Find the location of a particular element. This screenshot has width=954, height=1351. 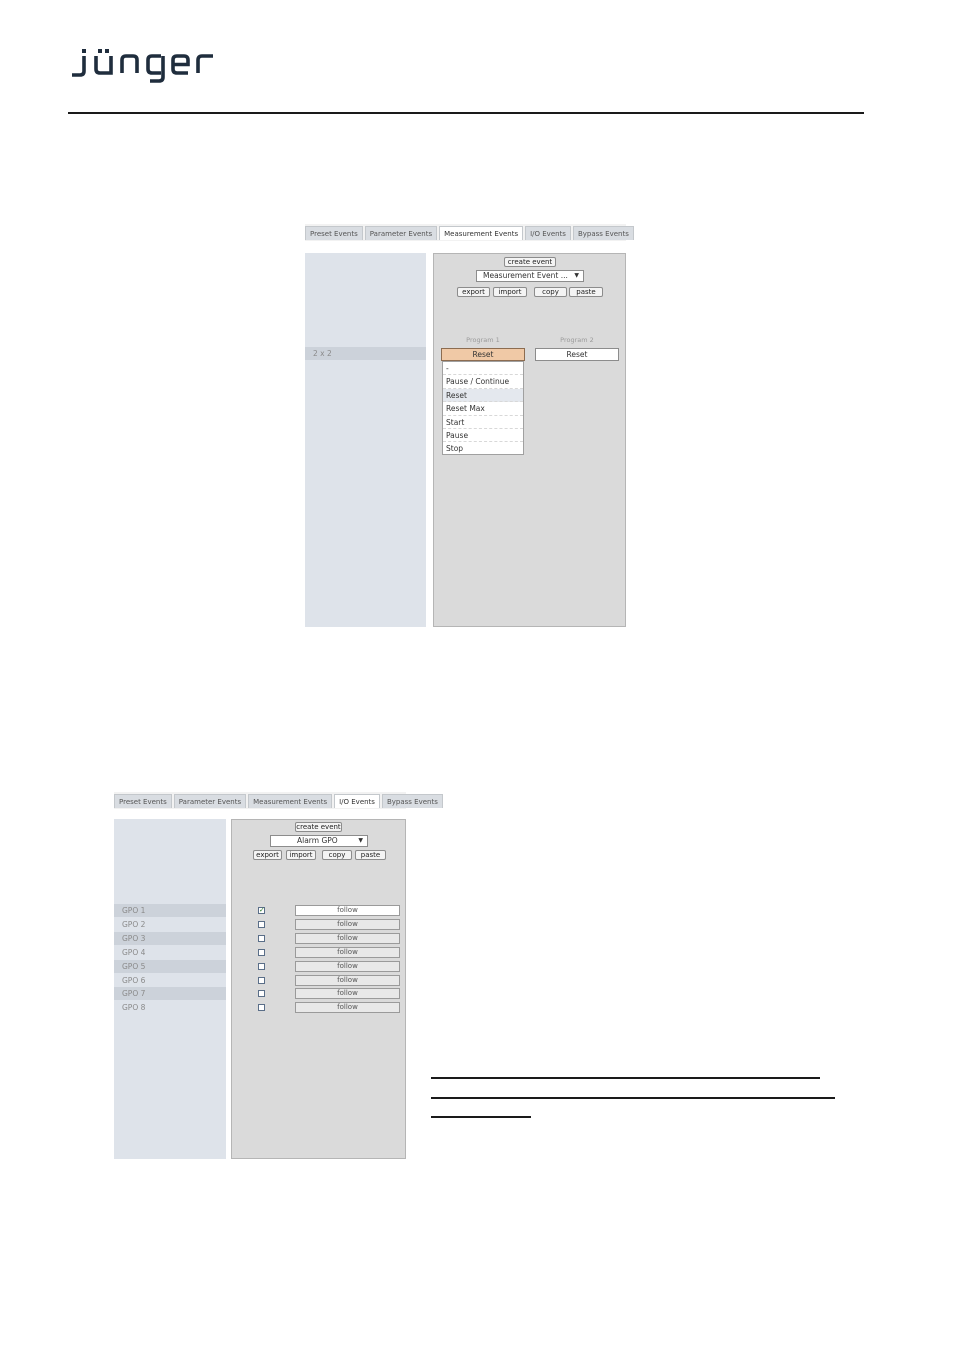

junger-logo-mark is located at coordinates (142, 66).